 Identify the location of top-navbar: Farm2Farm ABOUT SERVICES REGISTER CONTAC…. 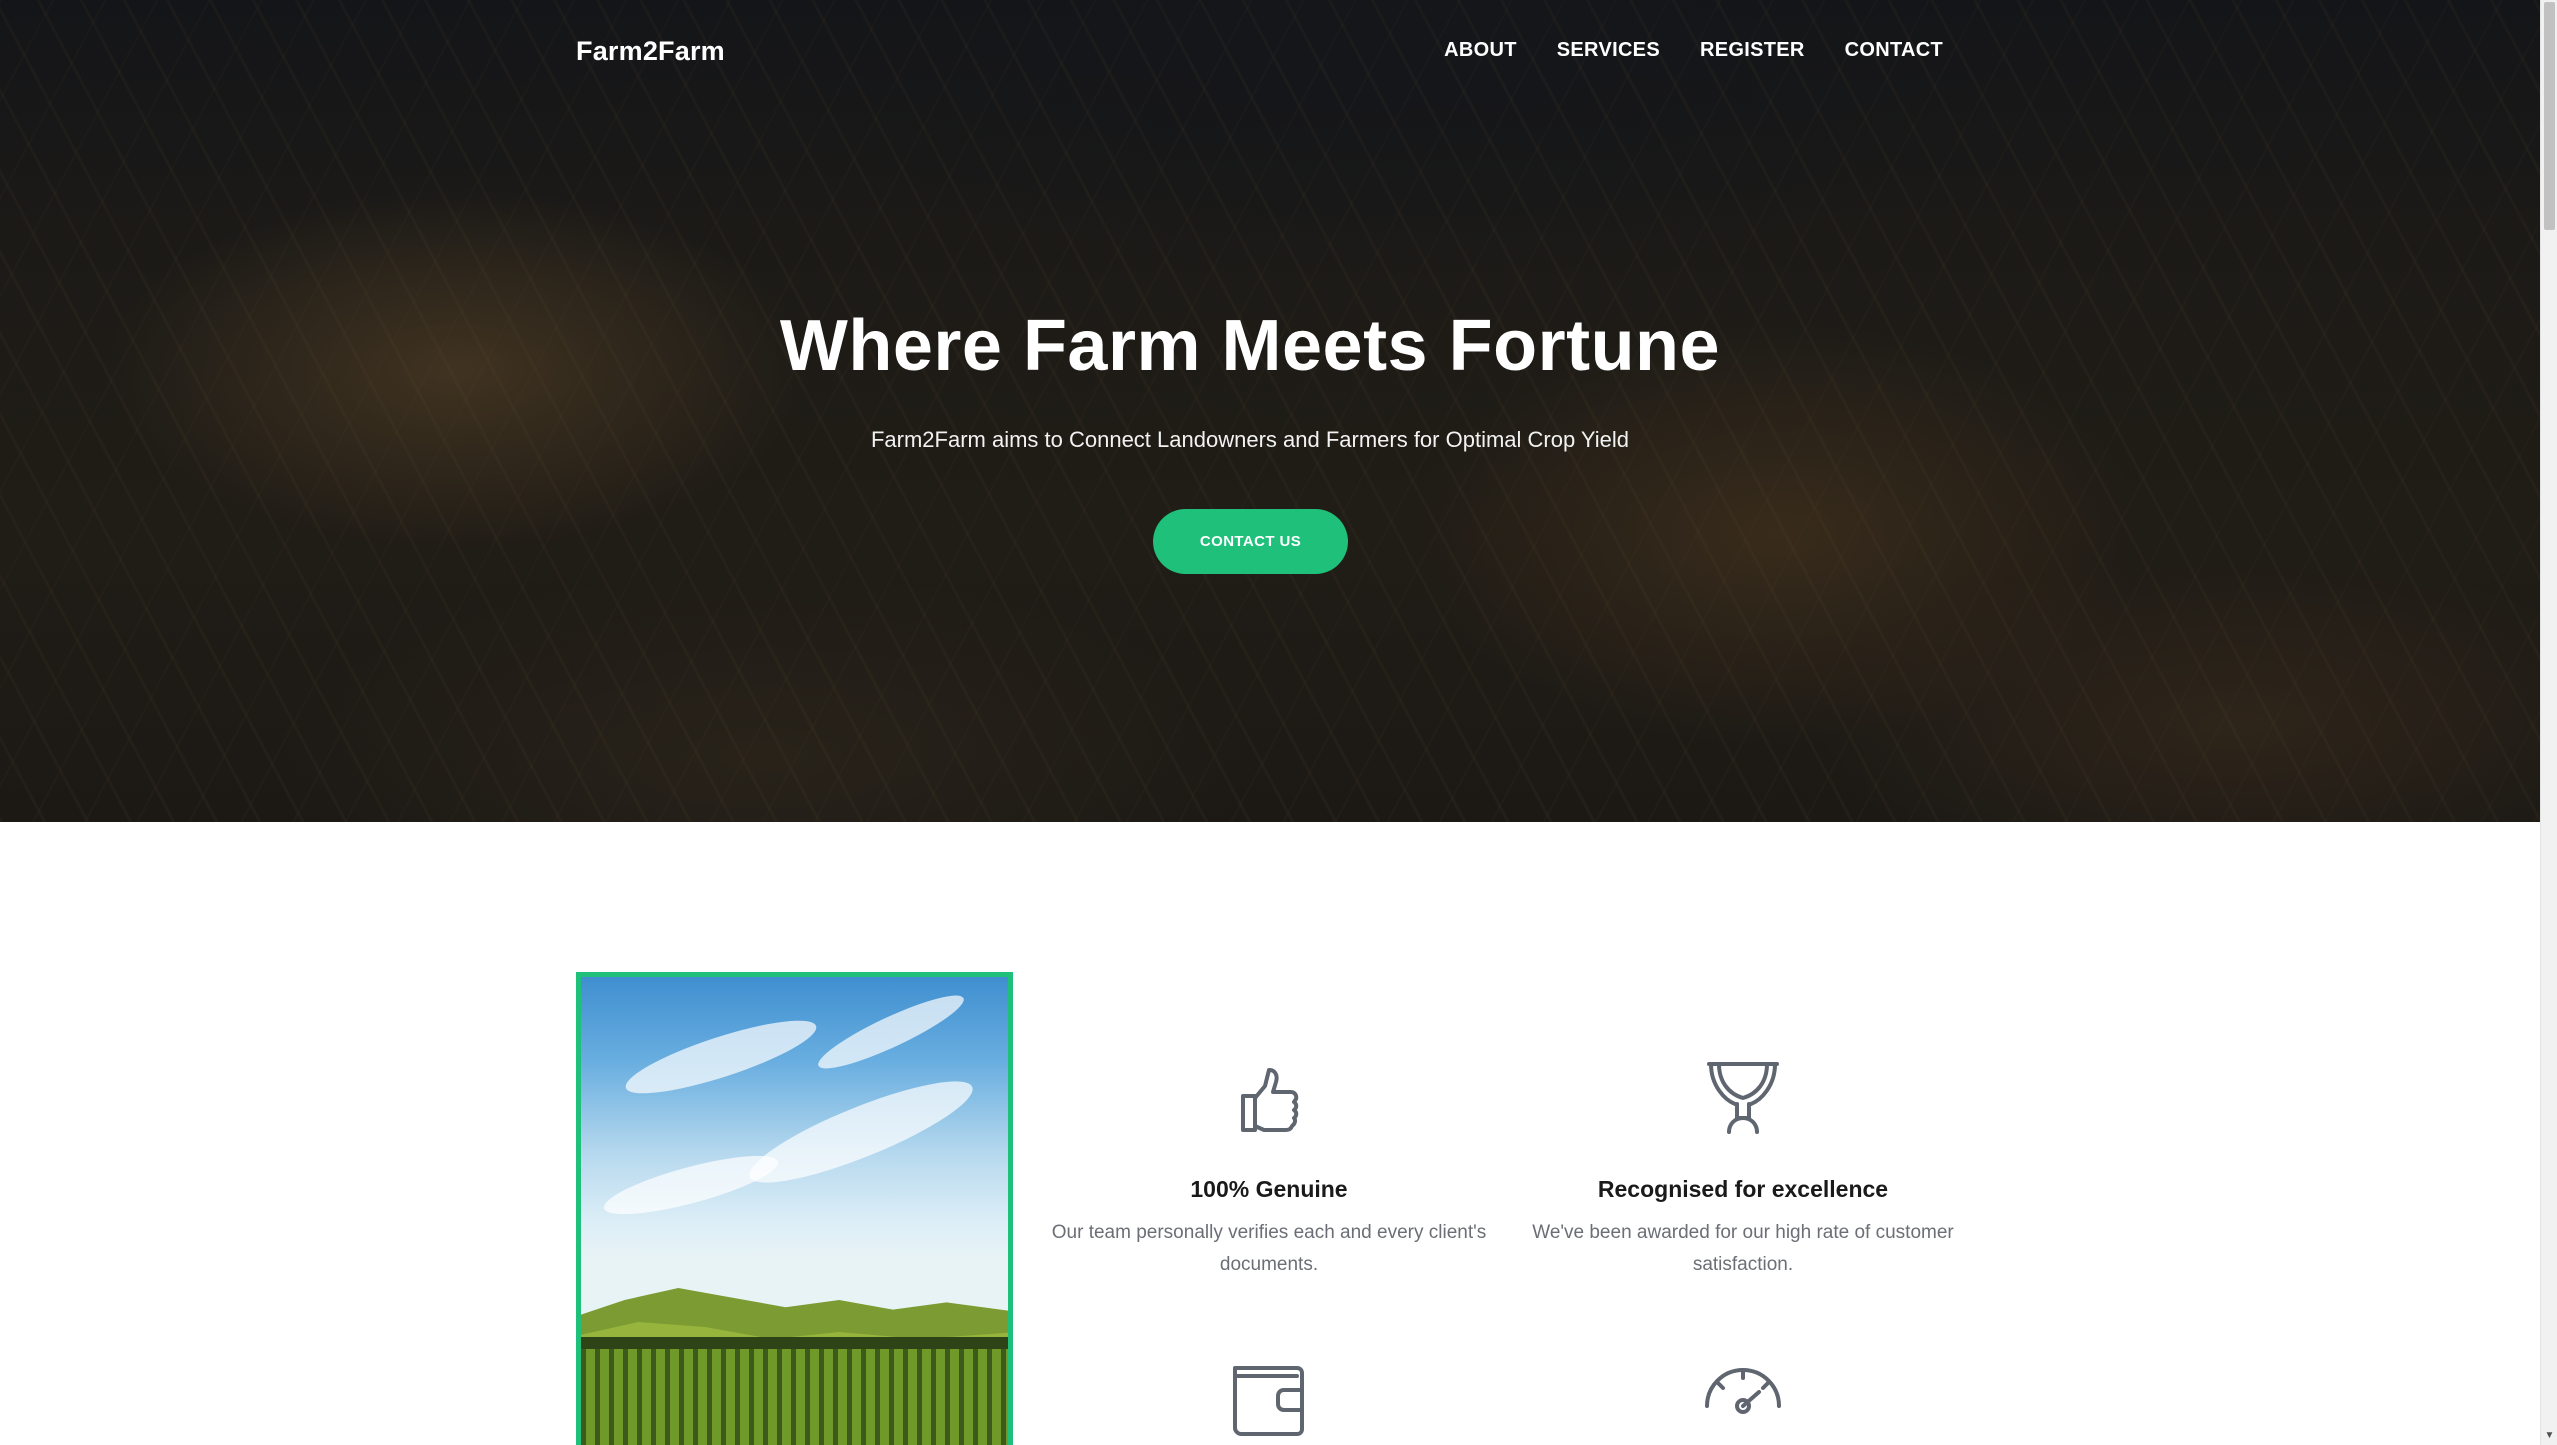
(1270, 54).